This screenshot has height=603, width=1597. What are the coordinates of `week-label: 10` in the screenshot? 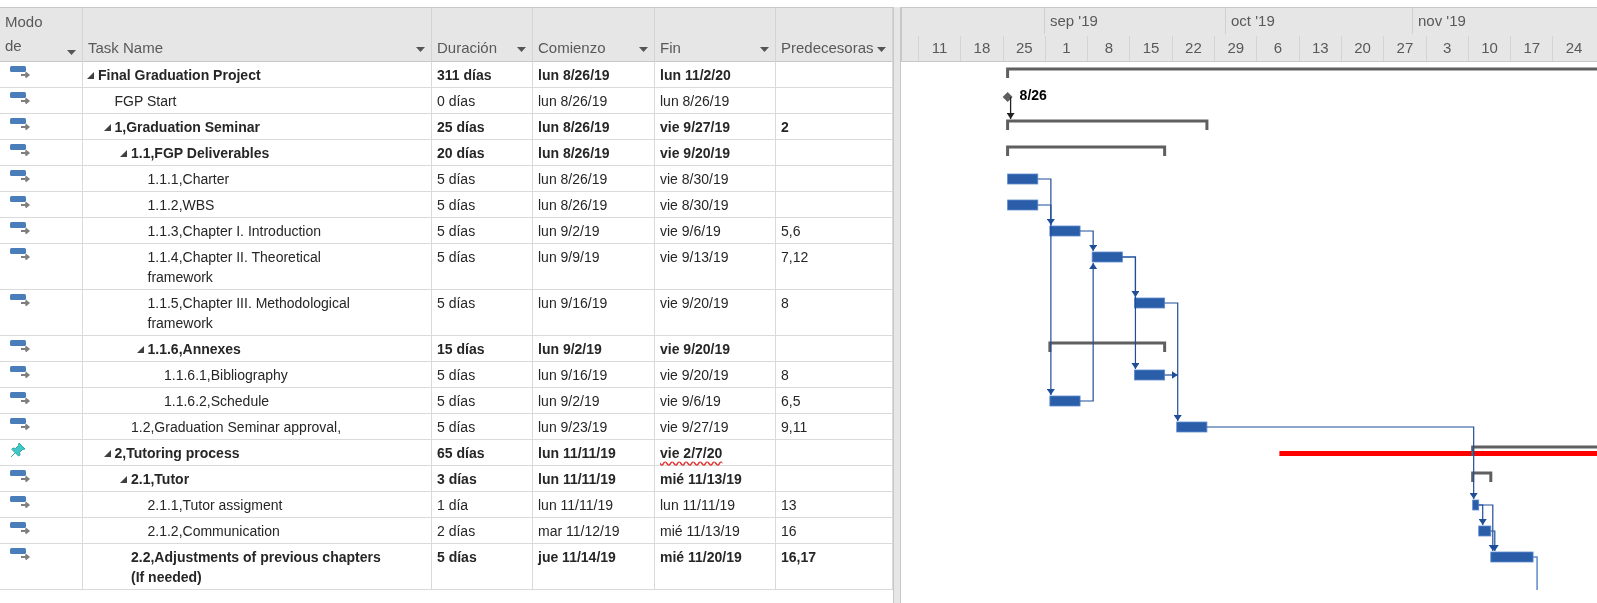 It's located at (1489, 47).